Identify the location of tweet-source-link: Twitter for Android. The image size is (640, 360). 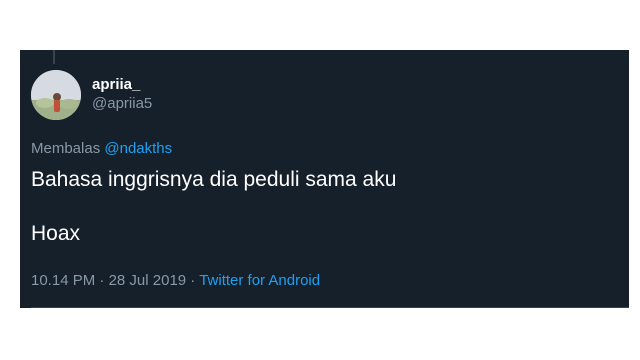
(259, 280).